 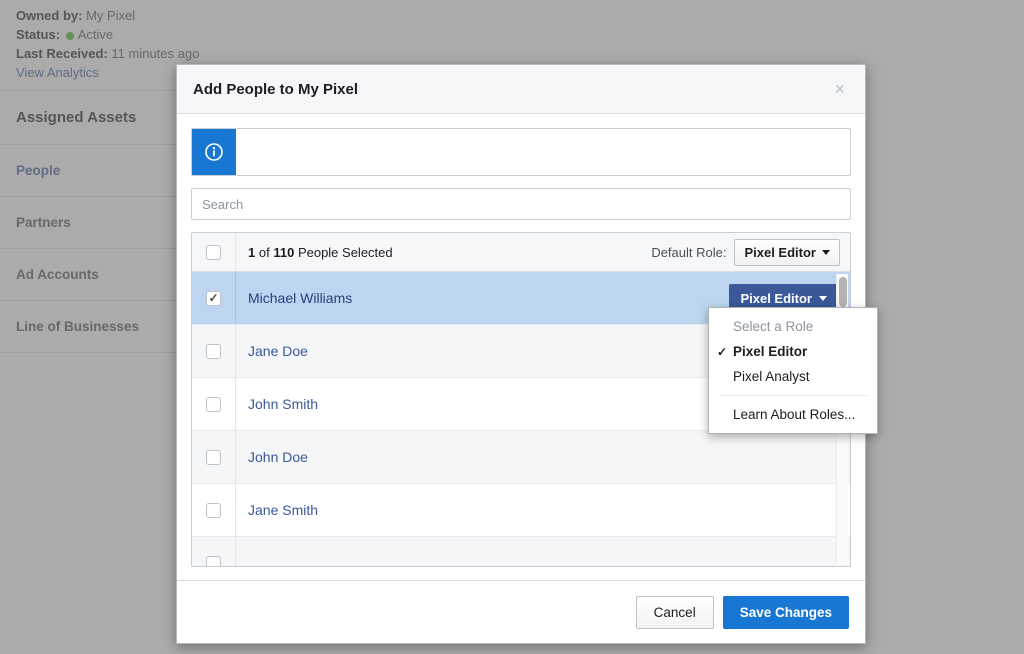 What do you see at coordinates (785, 612) in the screenshot?
I see `save-changes-button: Save Changes` at bounding box center [785, 612].